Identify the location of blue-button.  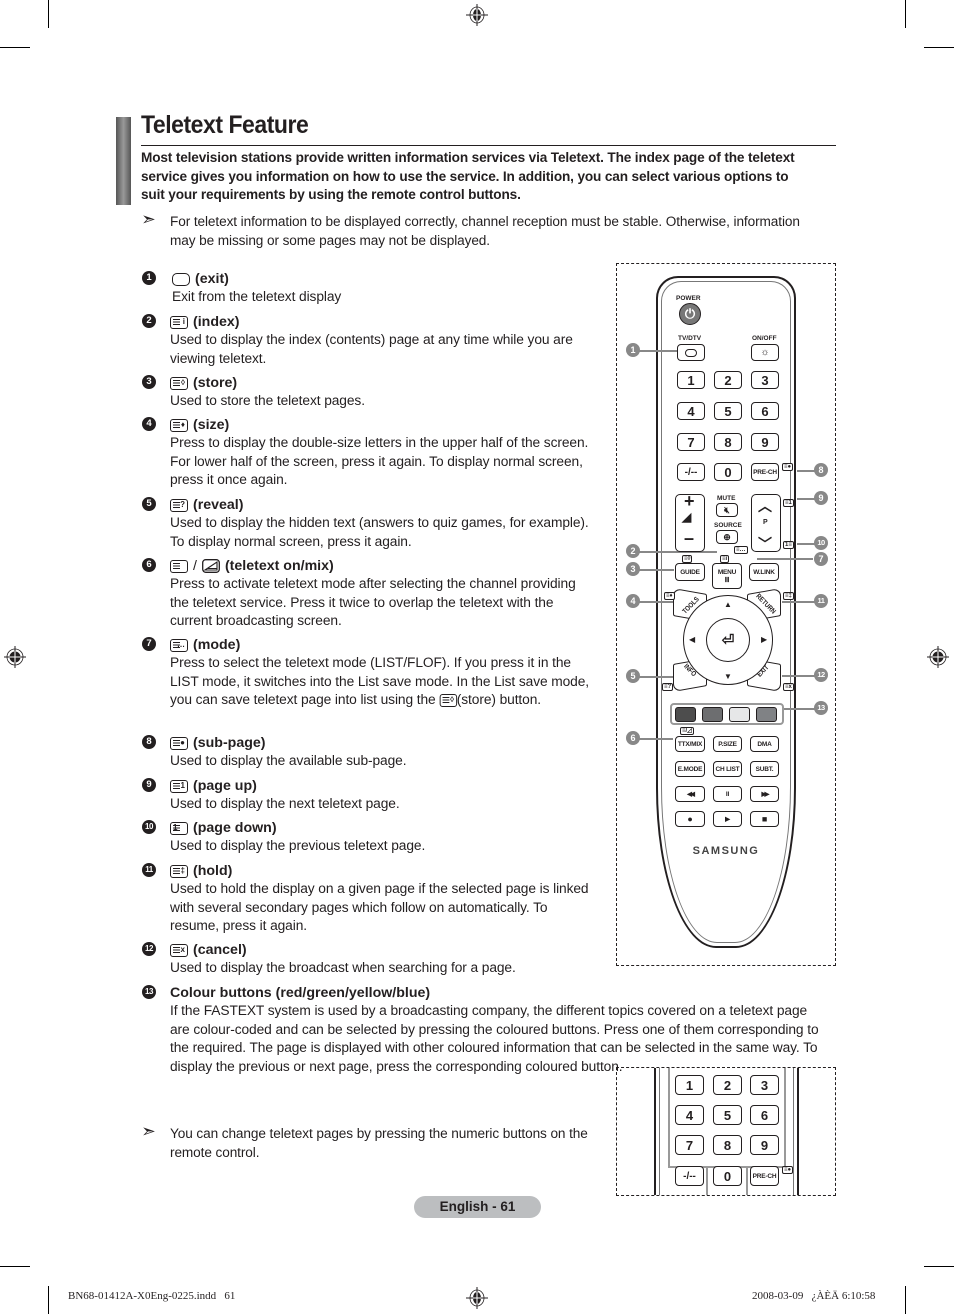
(766, 714).